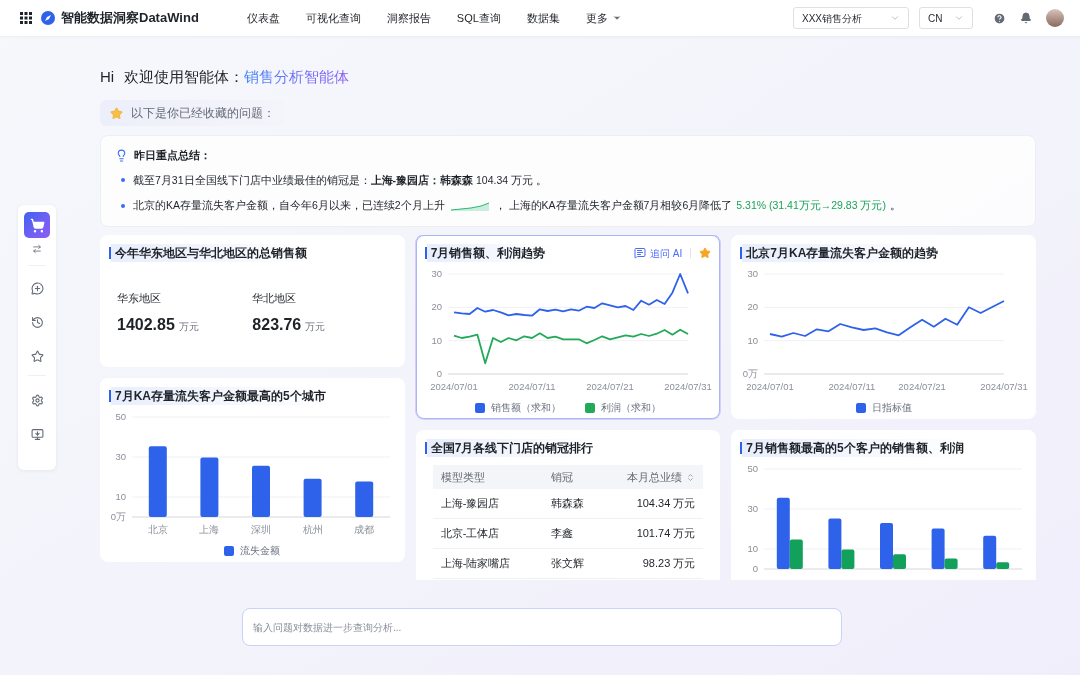 The image size is (1080, 675). What do you see at coordinates (891, 408) in the screenshot?
I see `legend-label: 日指标值` at bounding box center [891, 408].